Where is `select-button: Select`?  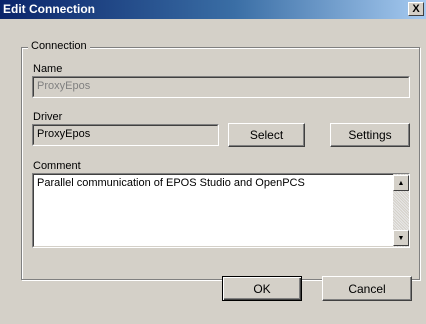
select-button: Select is located at coordinates (266, 135).